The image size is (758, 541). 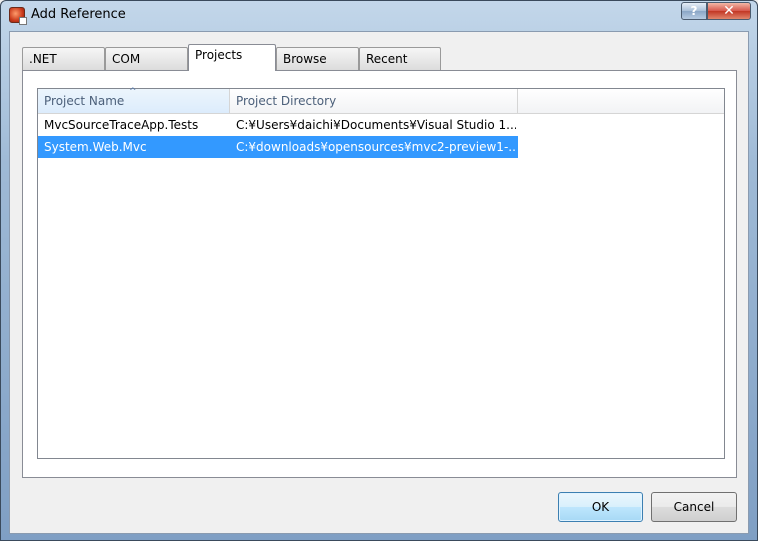 What do you see at coordinates (121, 125) in the screenshot?
I see `project-name-cell: MvcSourceTraceApp.Tests` at bounding box center [121, 125].